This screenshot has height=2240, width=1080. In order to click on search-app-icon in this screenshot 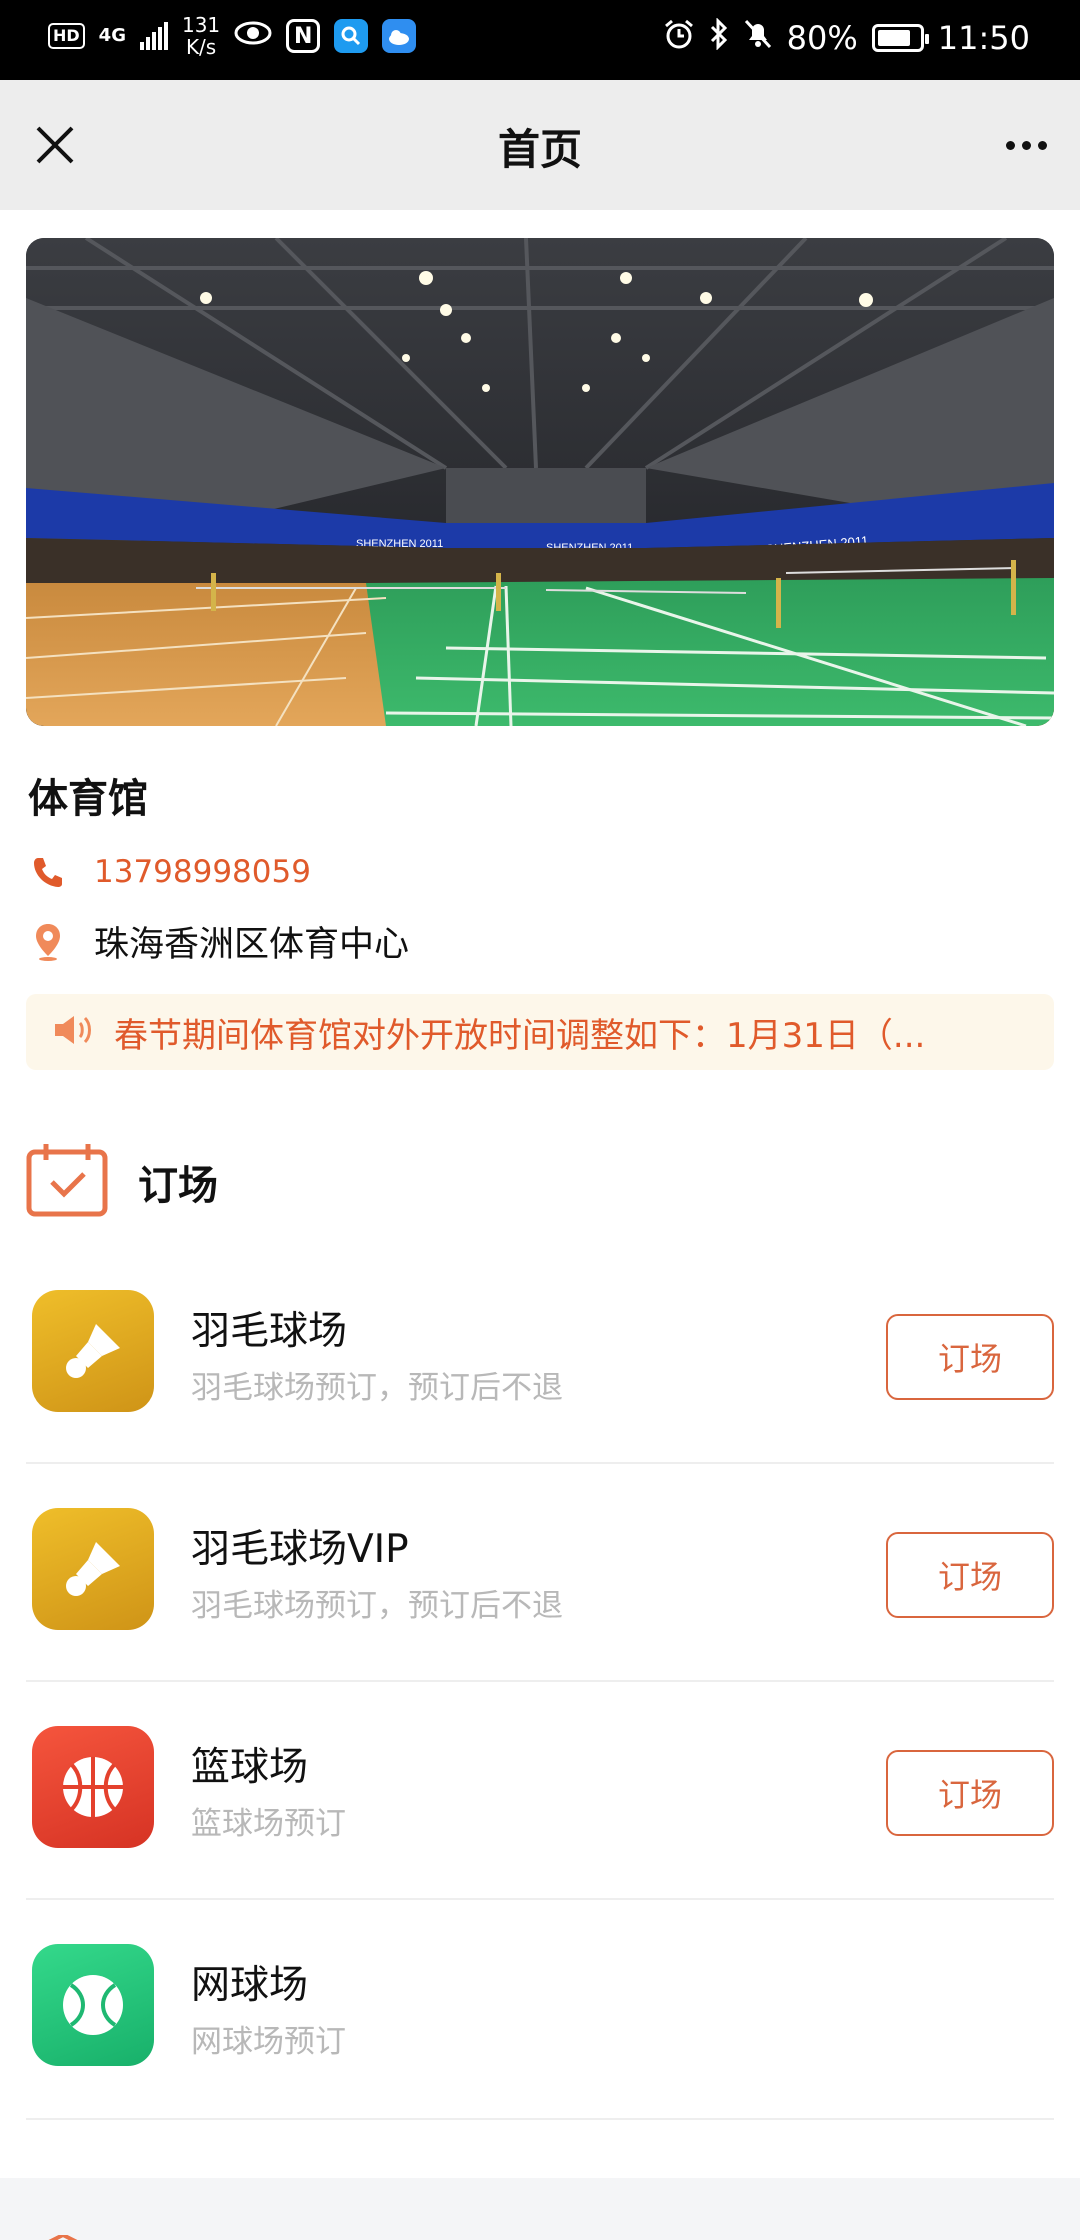, I will do `click(351, 36)`.